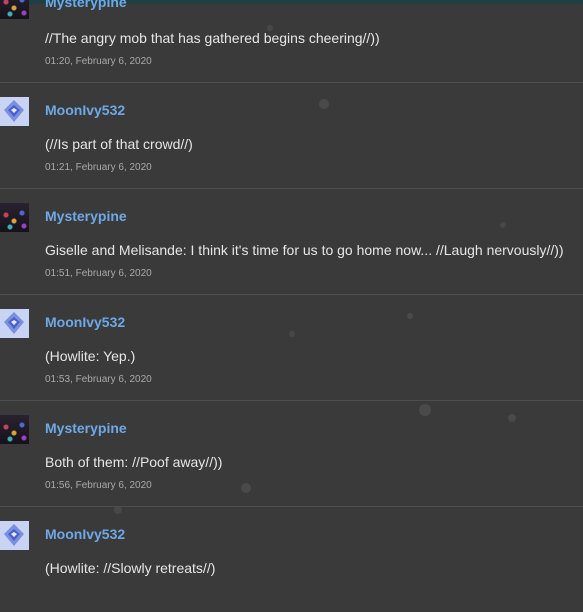 The height and width of the screenshot is (612, 583). Describe the element at coordinates (98, 485) in the screenshot. I see `message-timestamp: 01:56, February 6, 2020` at that location.